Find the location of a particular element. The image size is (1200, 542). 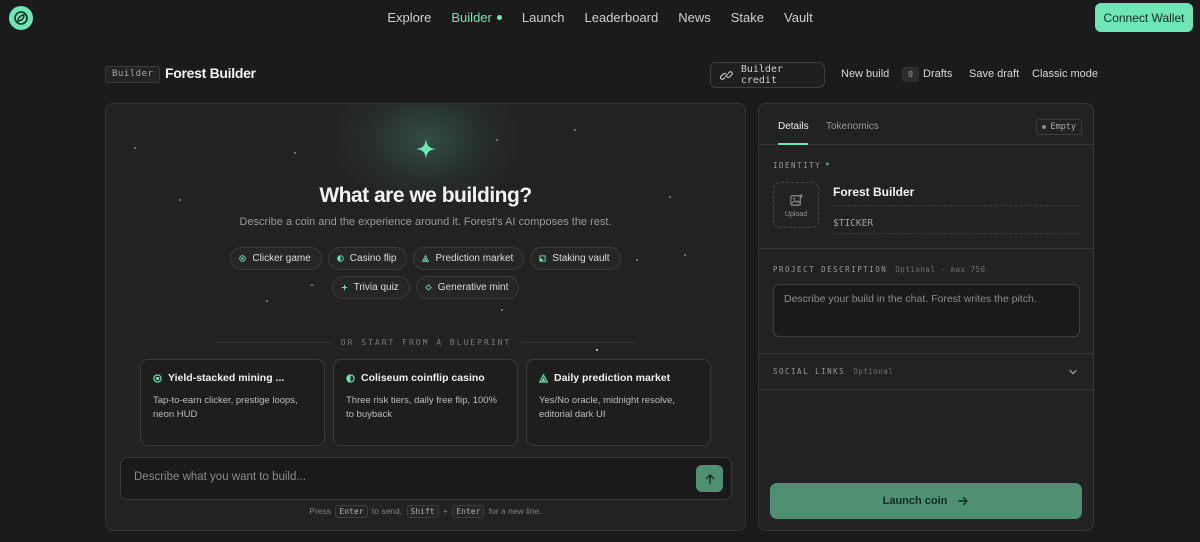

description-label-text: PROJECT DESCRIPTION is located at coordinates (830, 269).